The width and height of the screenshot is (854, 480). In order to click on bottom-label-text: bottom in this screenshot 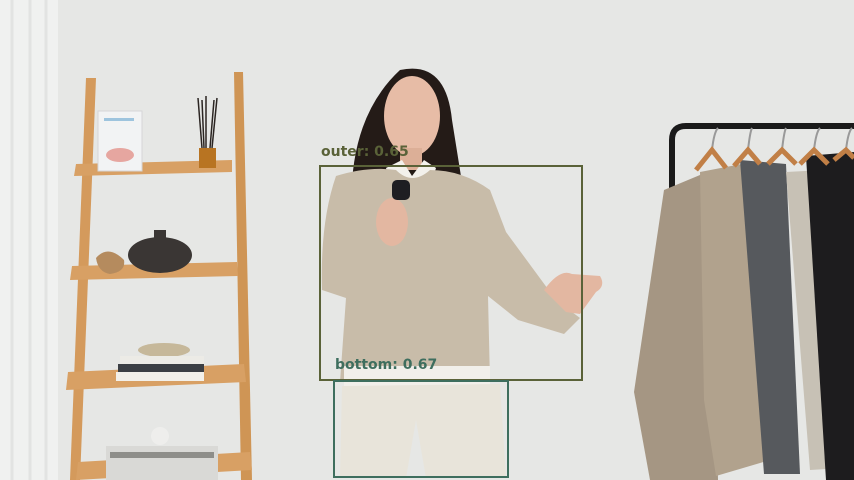, I will do `click(364, 365)`.